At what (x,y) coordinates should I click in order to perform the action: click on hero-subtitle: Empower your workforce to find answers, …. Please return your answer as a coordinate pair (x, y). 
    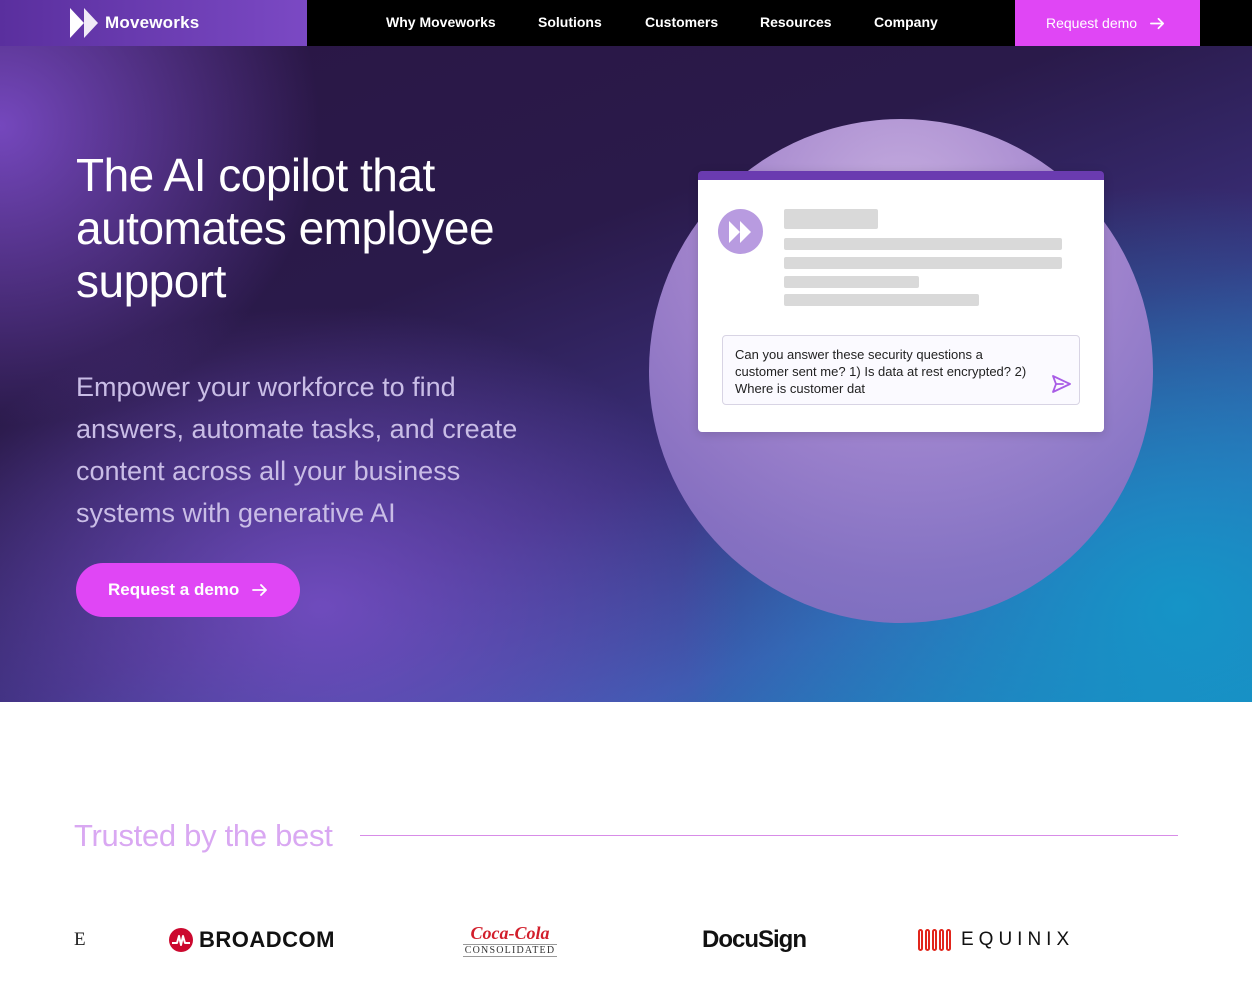
    Looking at the image, I should click on (297, 450).